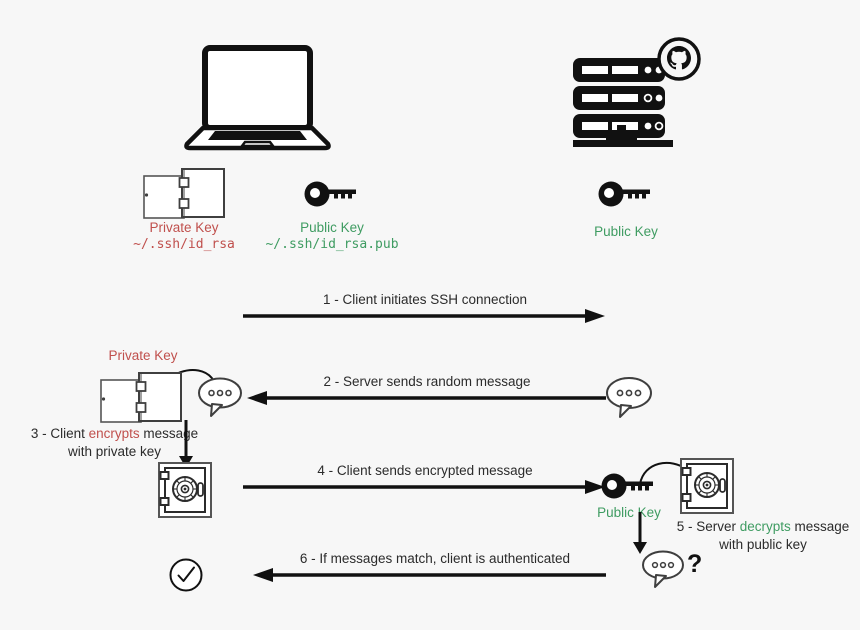 The width and height of the screenshot is (860, 630). Describe the element at coordinates (707, 486) in the screenshot. I see `server-encrypted-safe-icon` at that location.